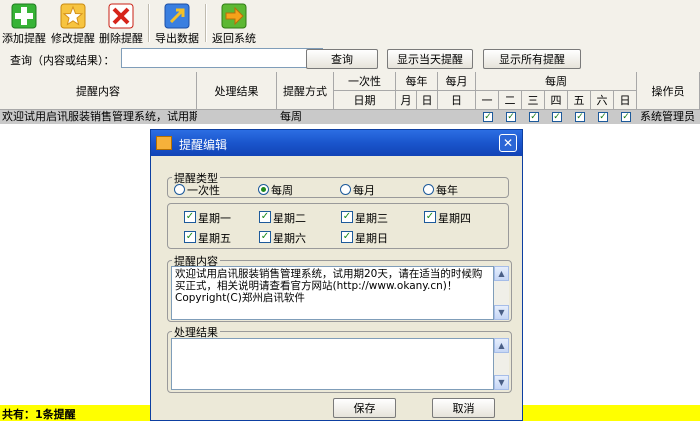 This screenshot has width=700, height=422. Describe the element at coordinates (177, 38) in the screenshot. I see `export-data-label: 导出数据` at that location.